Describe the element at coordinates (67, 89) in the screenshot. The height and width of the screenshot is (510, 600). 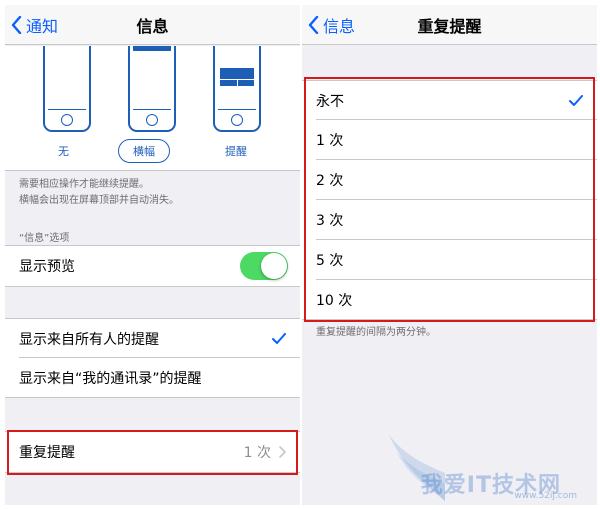
I see `style-option-none` at that location.